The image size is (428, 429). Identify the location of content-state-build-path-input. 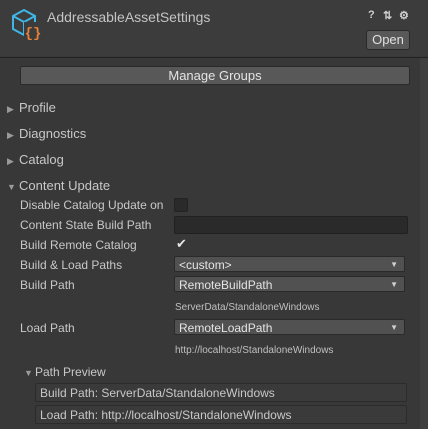
(291, 225).